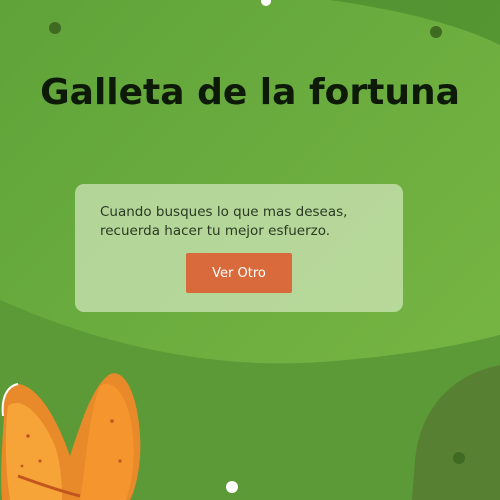  I want to click on page-title: Galleta de la fortuna, so click(250, 92).